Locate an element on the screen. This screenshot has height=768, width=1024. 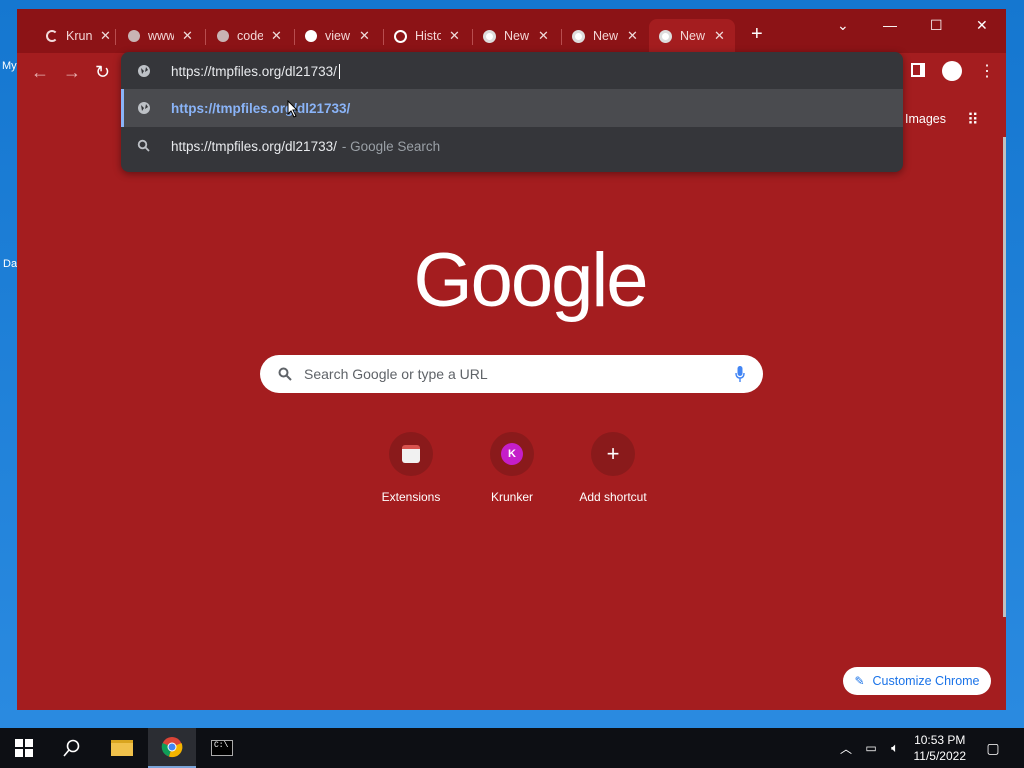
maximize-button: ☐ is located at coordinates (936, 25).